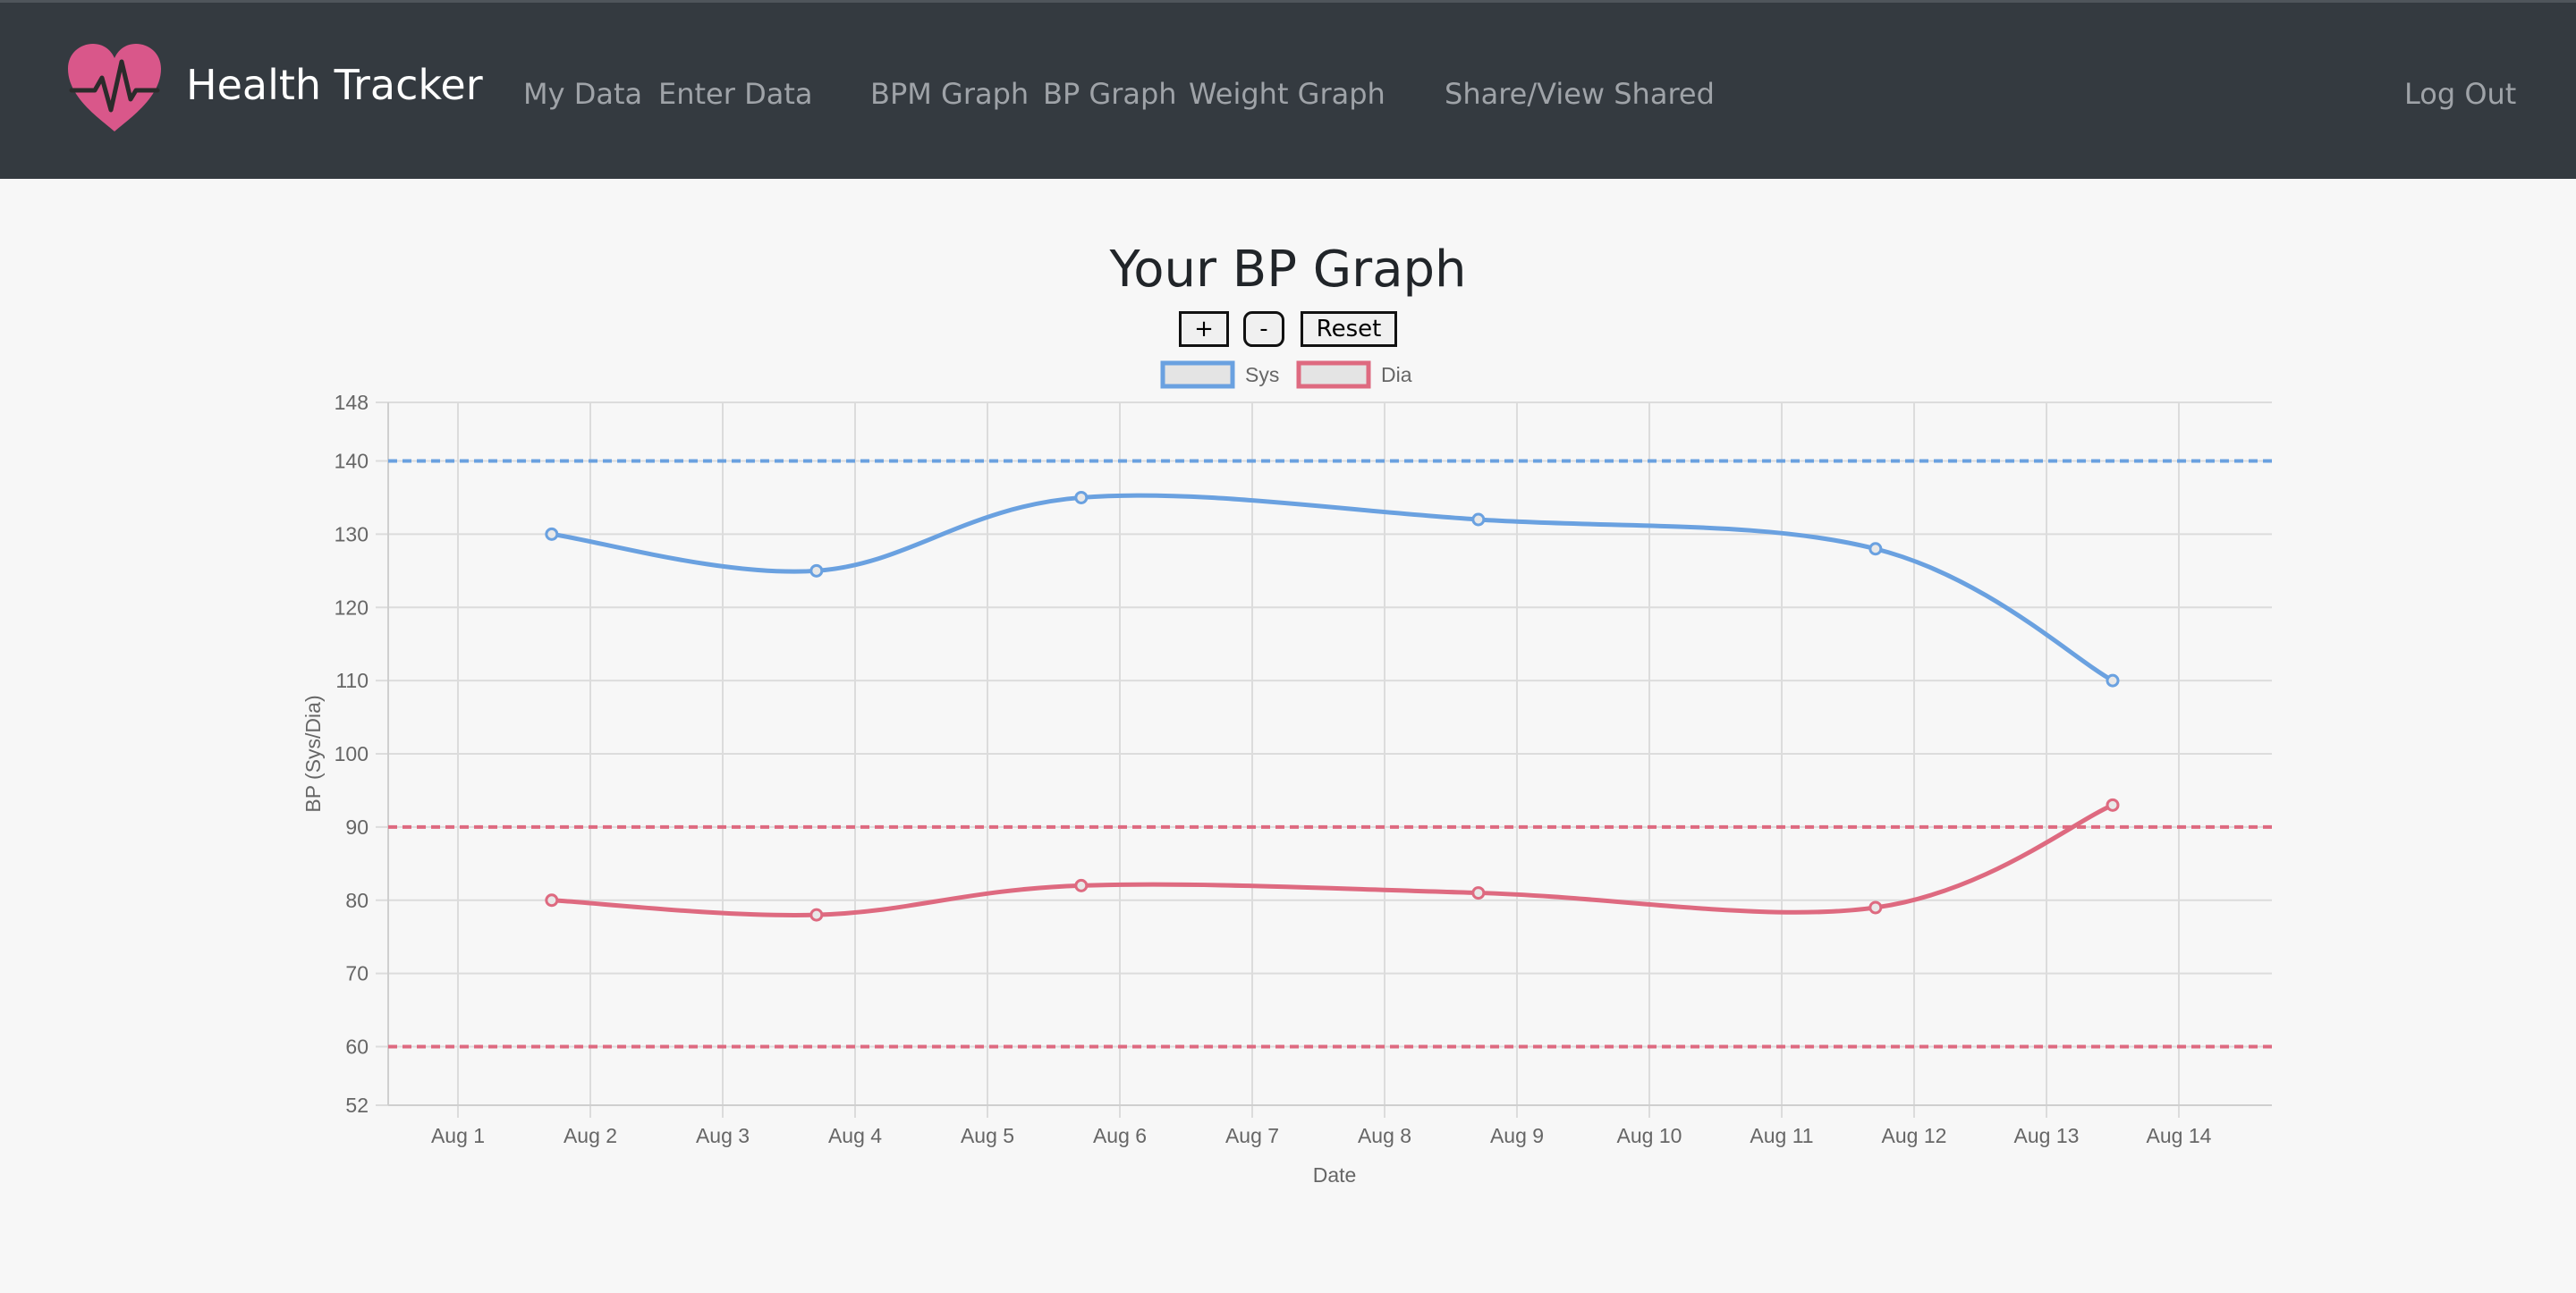 Image resolution: width=2576 pixels, height=1293 pixels. I want to click on legend-label-dia: Dia, so click(1396, 375).